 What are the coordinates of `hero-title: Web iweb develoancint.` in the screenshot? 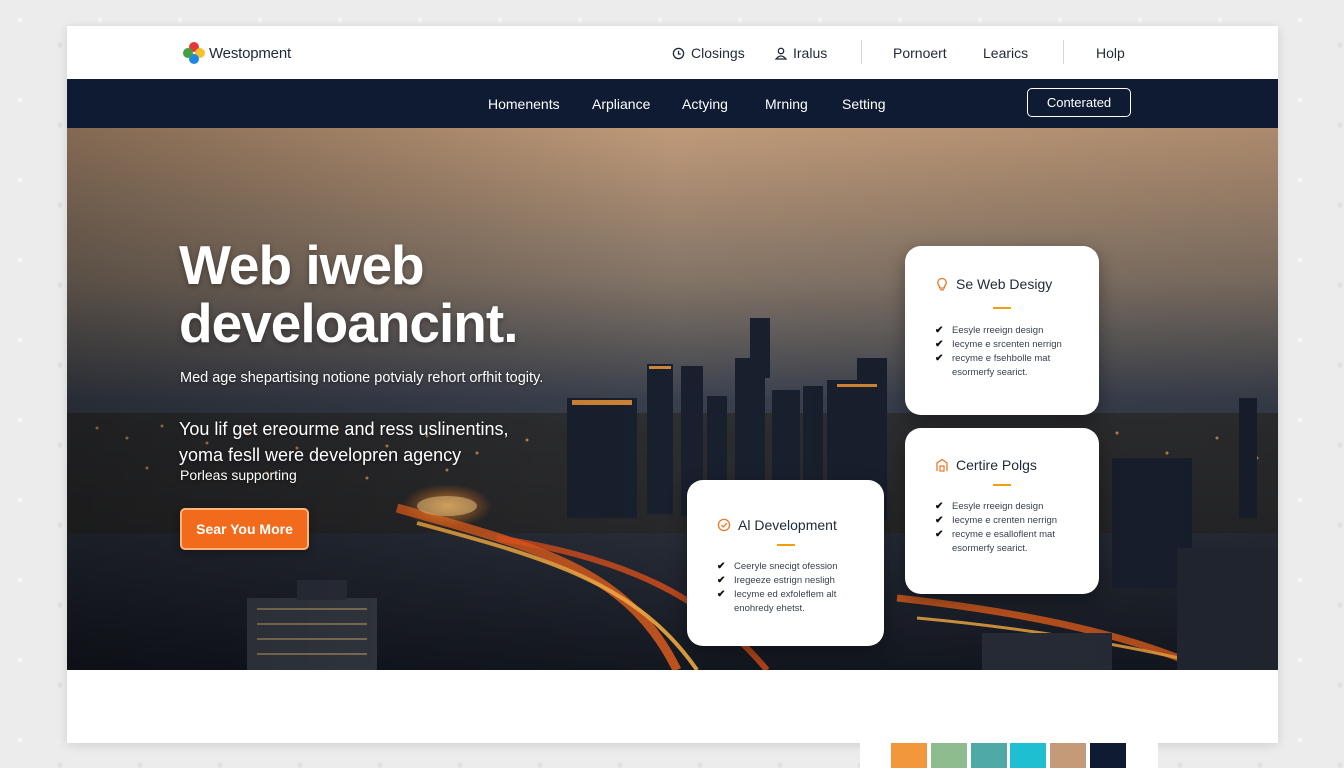 It's located at (348, 294).